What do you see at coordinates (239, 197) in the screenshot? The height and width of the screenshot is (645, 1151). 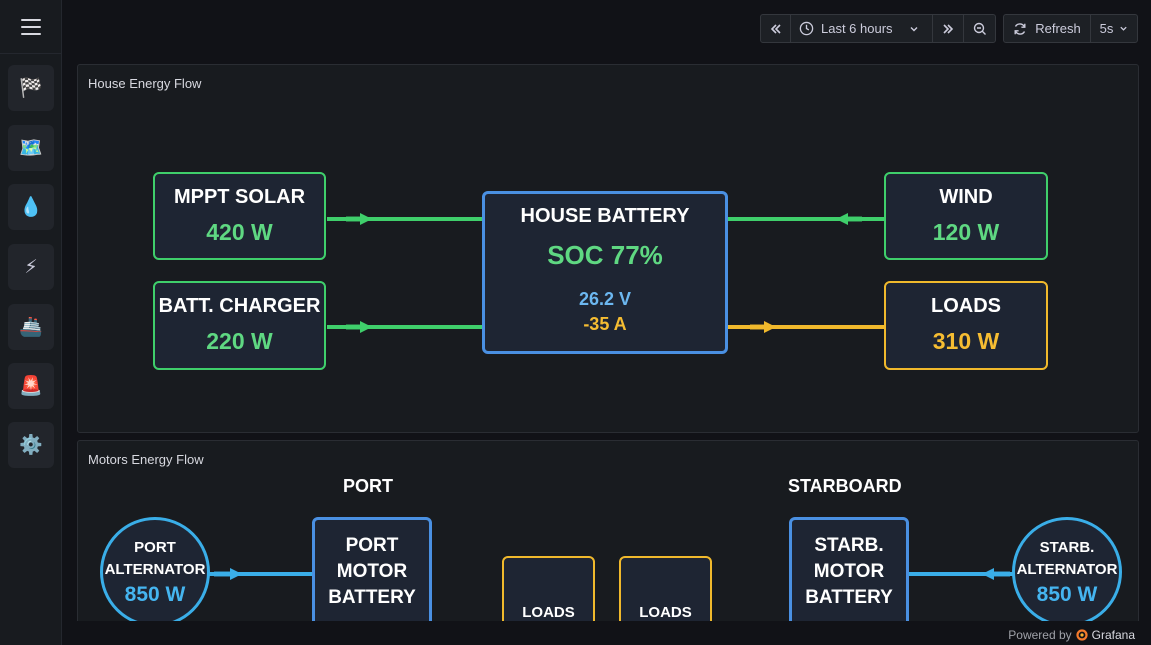 I see `node-label: MPPT SOLAR` at bounding box center [239, 197].